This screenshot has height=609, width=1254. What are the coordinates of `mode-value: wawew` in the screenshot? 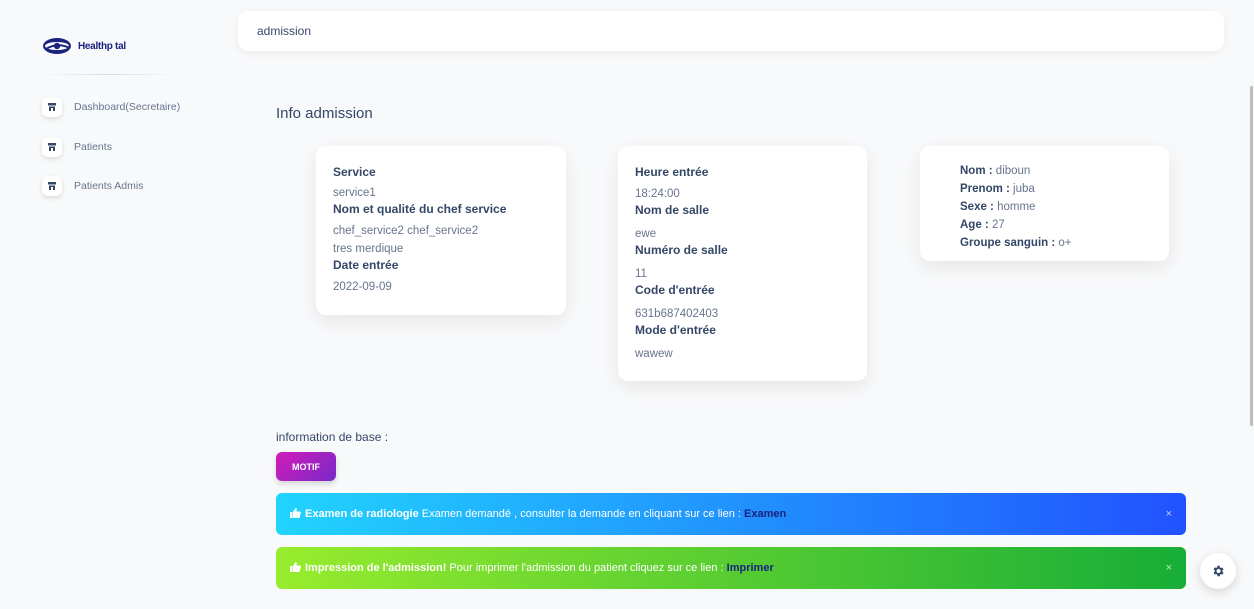 It's located at (654, 354).